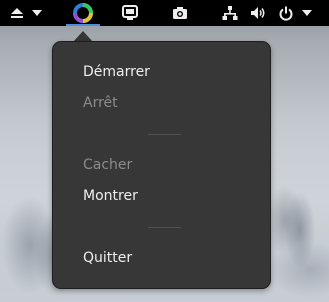 The height and width of the screenshot is (302, 329). Describe the element at coordinates (130, 13) in the screenshot. I see `screen-icon` at that location.